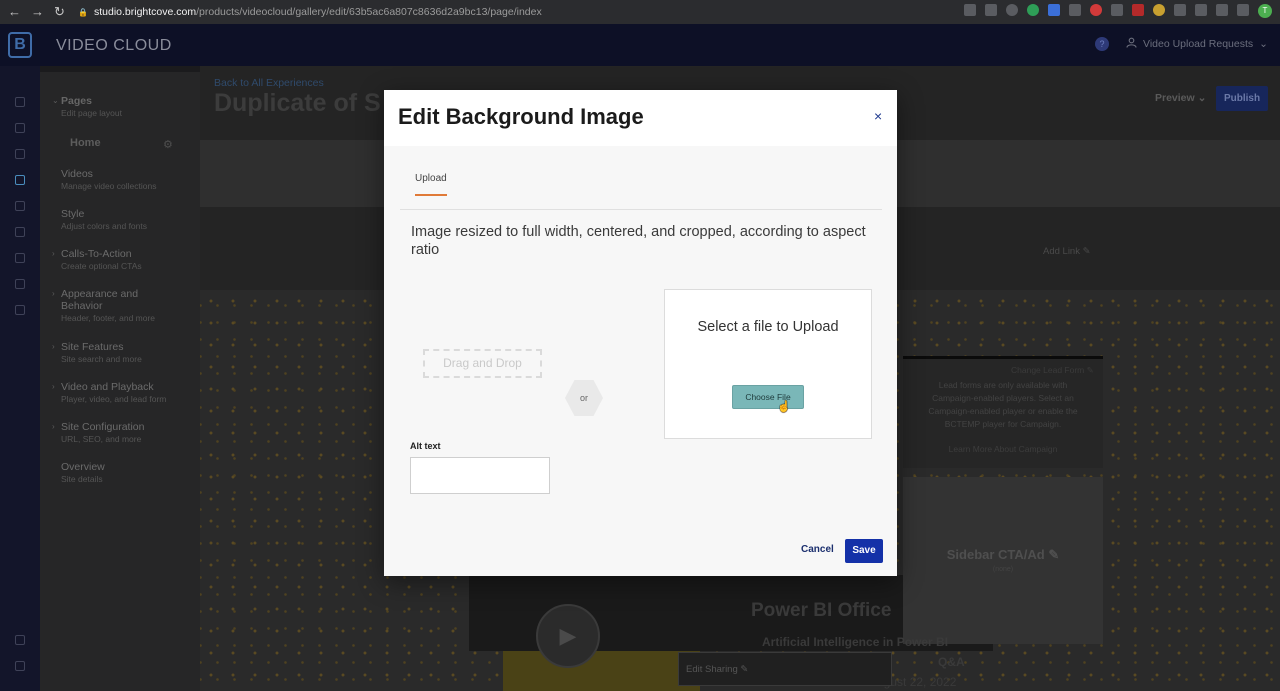 The height and width of the screenshot is (691, 1280). Describe the element at coordinates (1197, 44) in the screenshot. I see `user-menu: Video Upload Requests ⌄` at that location.